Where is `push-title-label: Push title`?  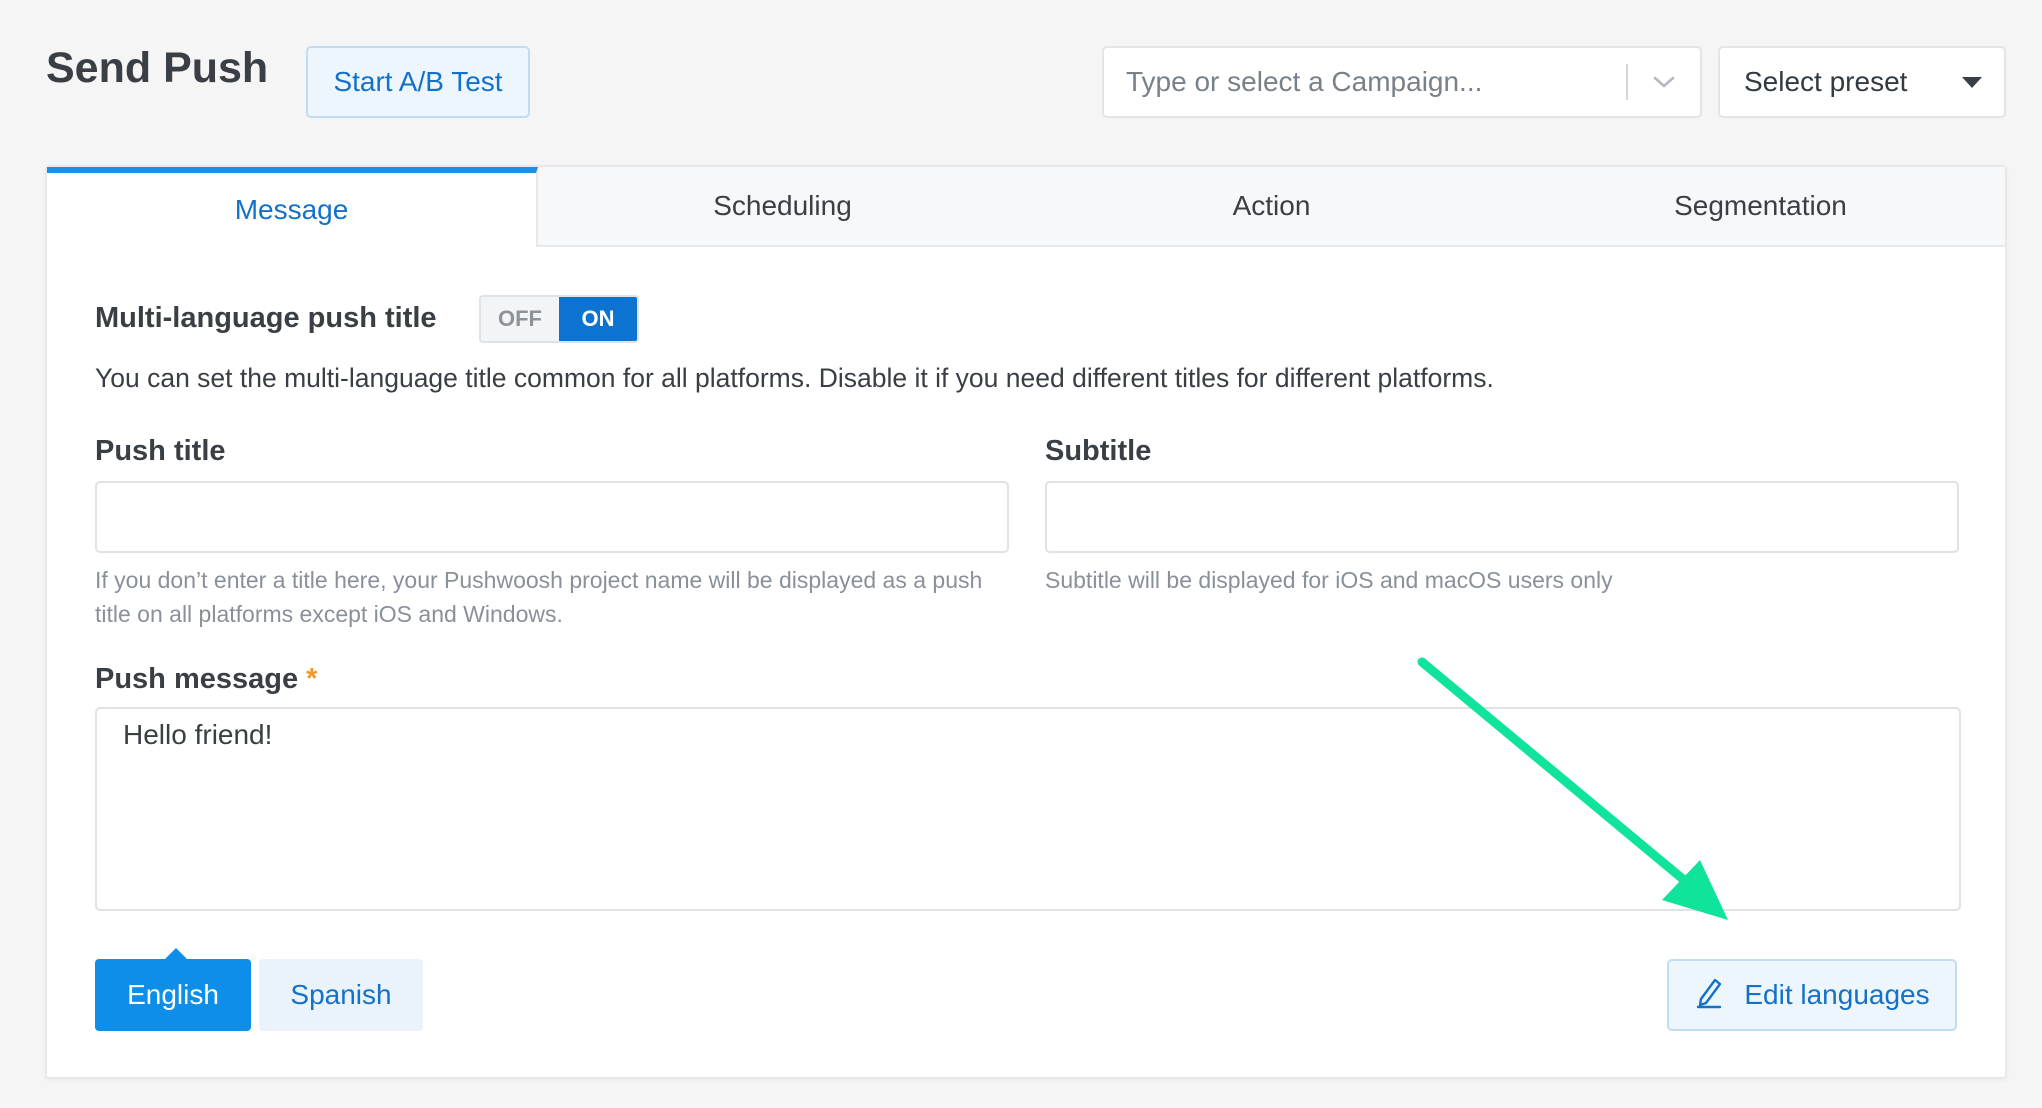 push-title-label: Push title is located at coordinates (160, 451).